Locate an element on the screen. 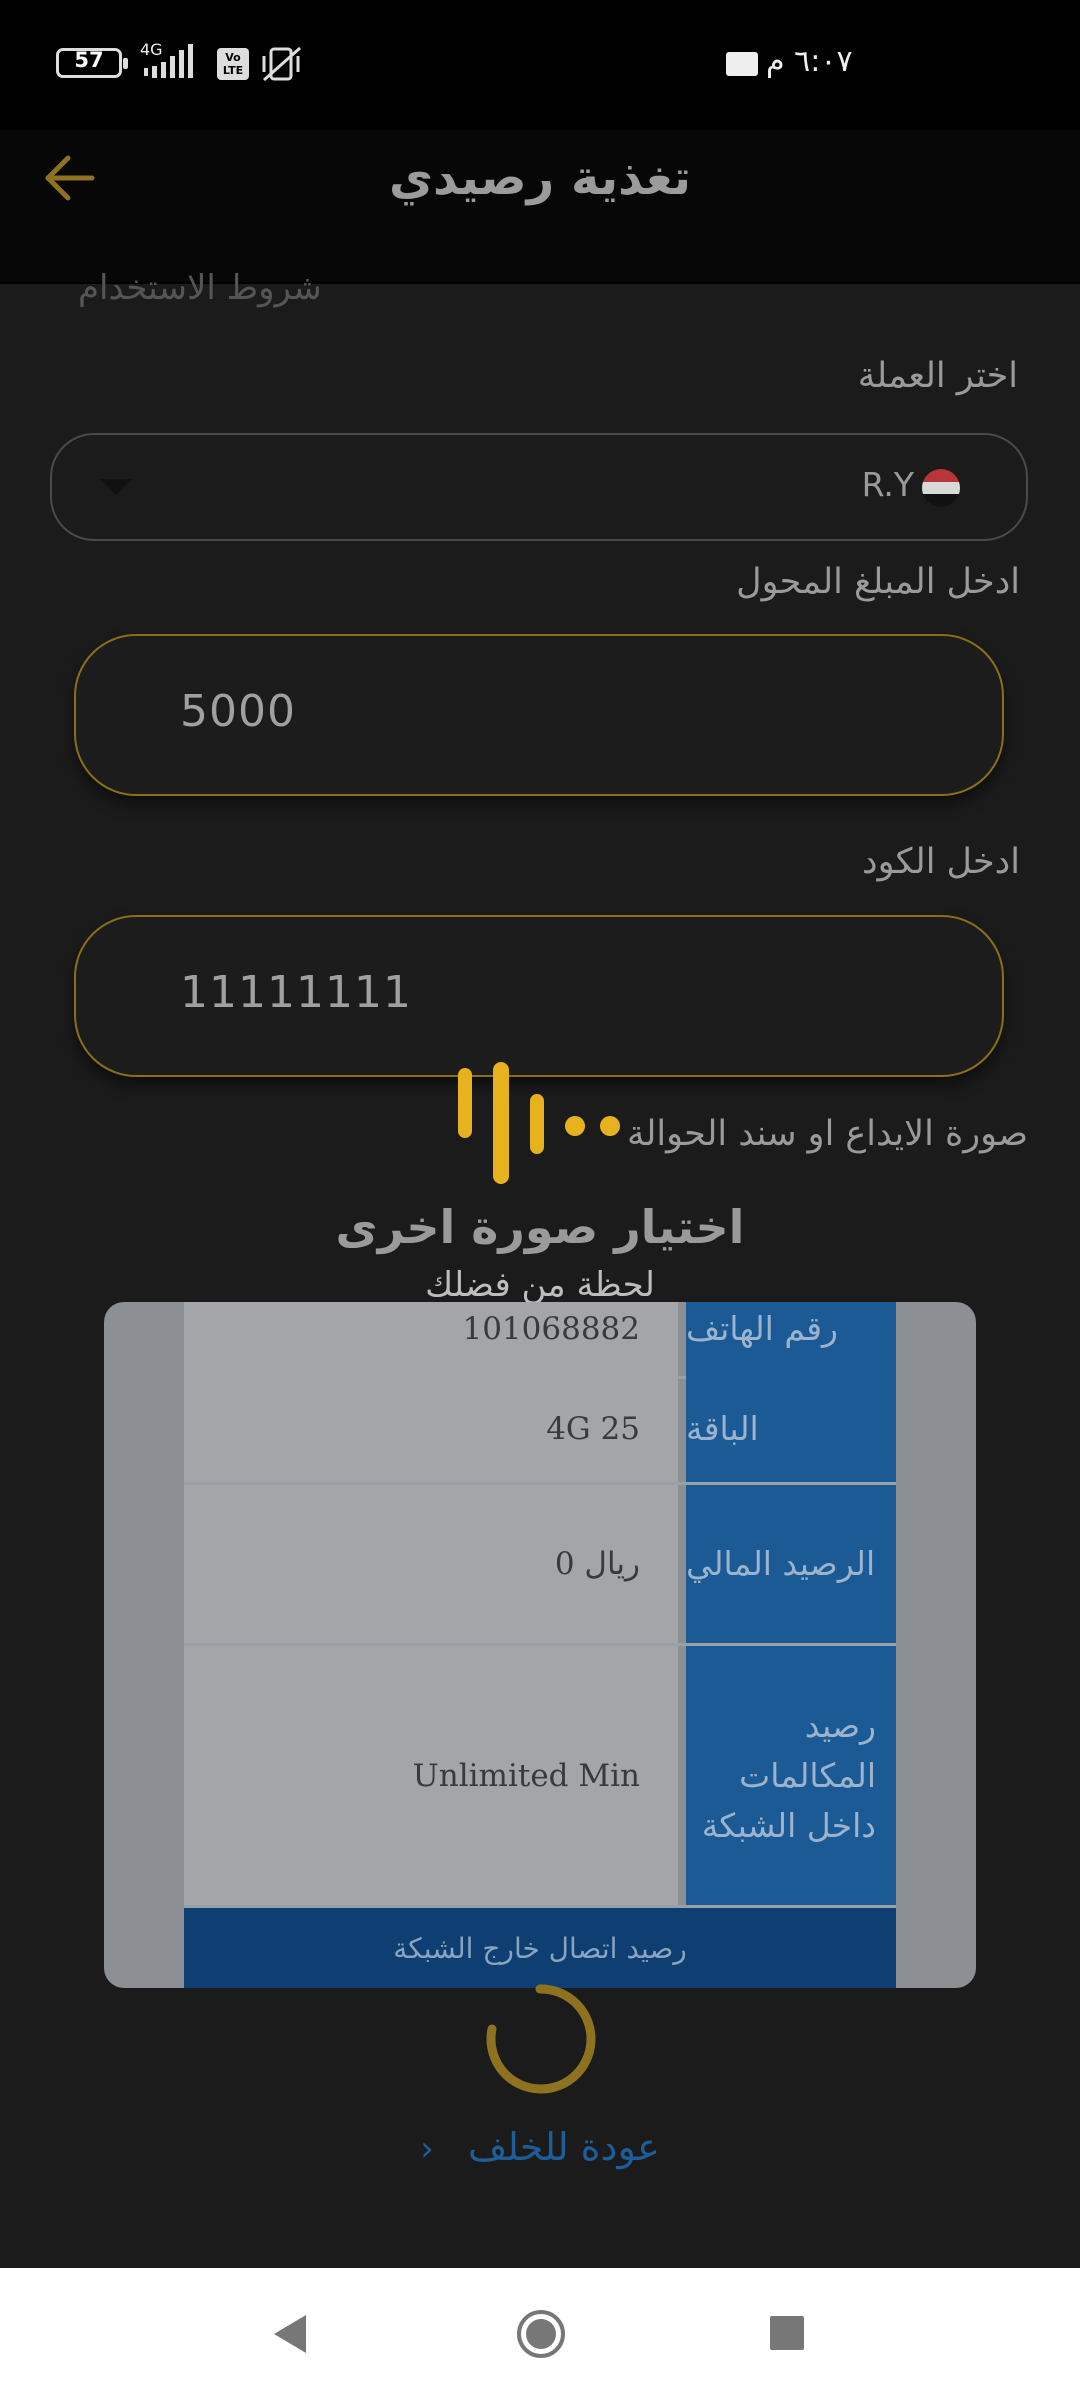 Image resolution: width=1080 pixels, height=2400 pixels. terms-link: شروط الاستخدام is located at coordinates (200, 288).